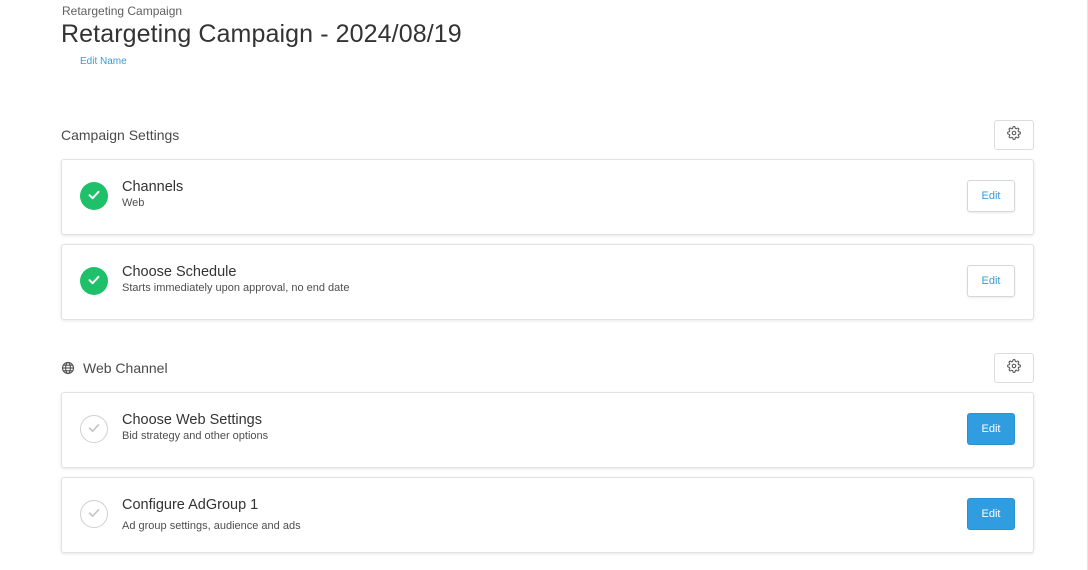 The width and height of the screenshot is (1088, 570). Describe the element at coordinates (547, 135) in the screenshot. I see `section-header-campaign-settings: Campaign Settings` at that location.